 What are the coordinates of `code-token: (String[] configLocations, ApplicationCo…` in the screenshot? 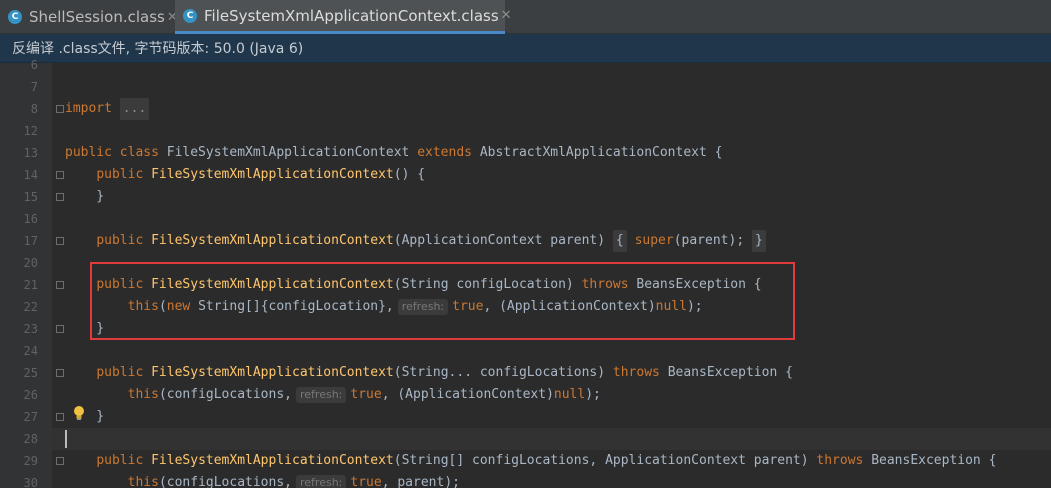 It's located at (605, 460).